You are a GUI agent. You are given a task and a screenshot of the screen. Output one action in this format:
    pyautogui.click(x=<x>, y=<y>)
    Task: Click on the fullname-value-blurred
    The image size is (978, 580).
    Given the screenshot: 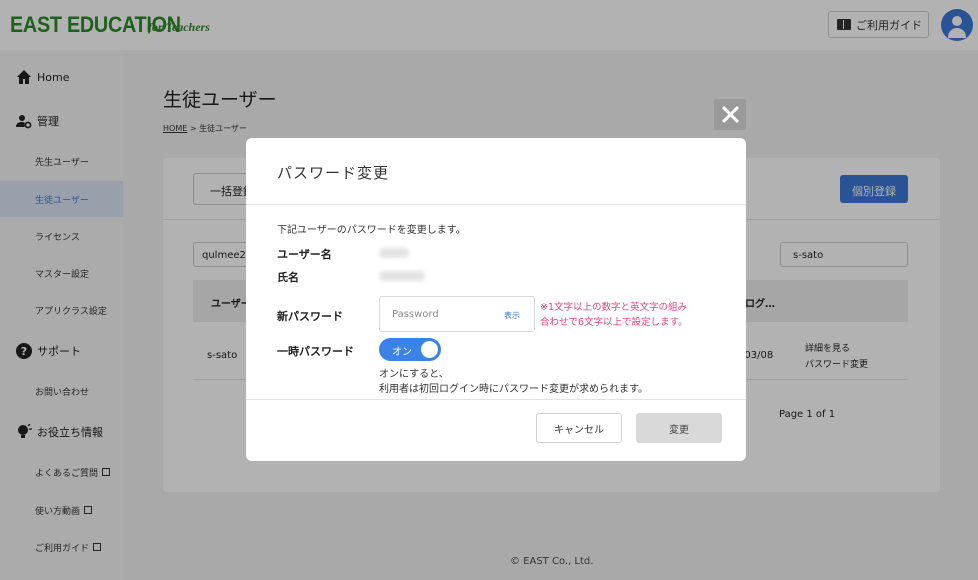 What is the action you would take?
    pyautogui.click(x=402, y=276)
    